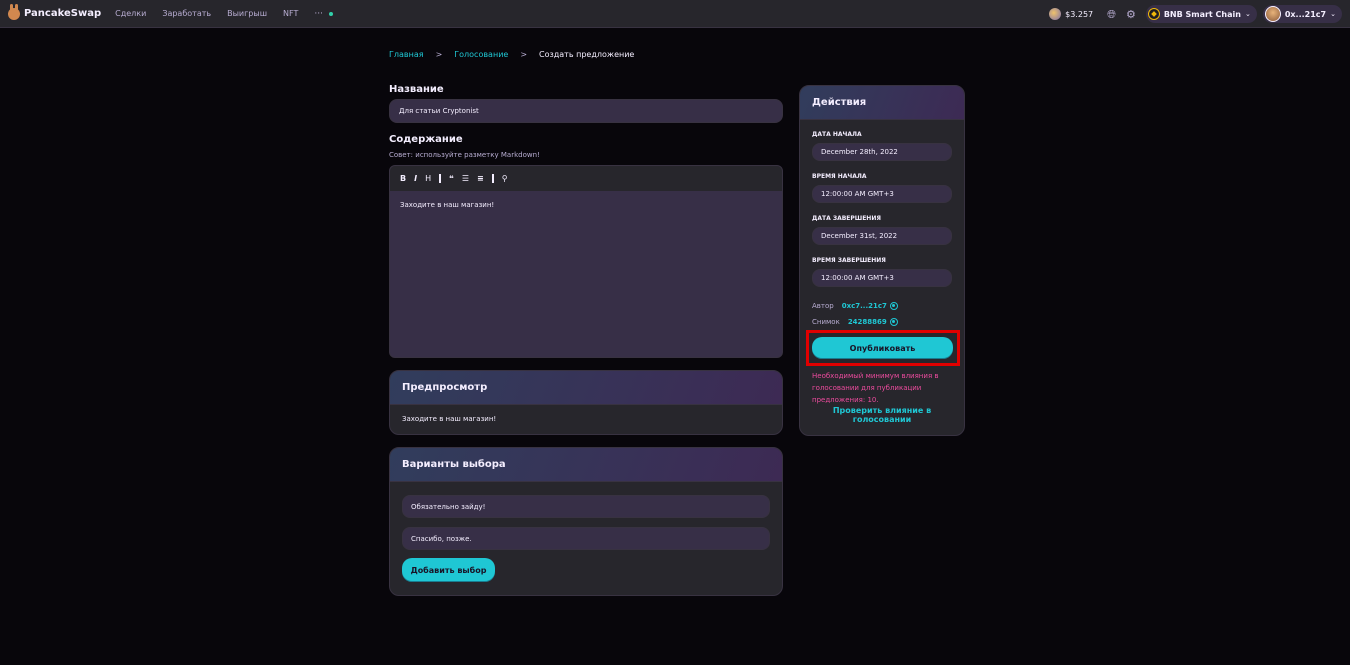 This screenshot has height=665, width=1350. I want to click on quote-icon: ❝, so click(451, 178).